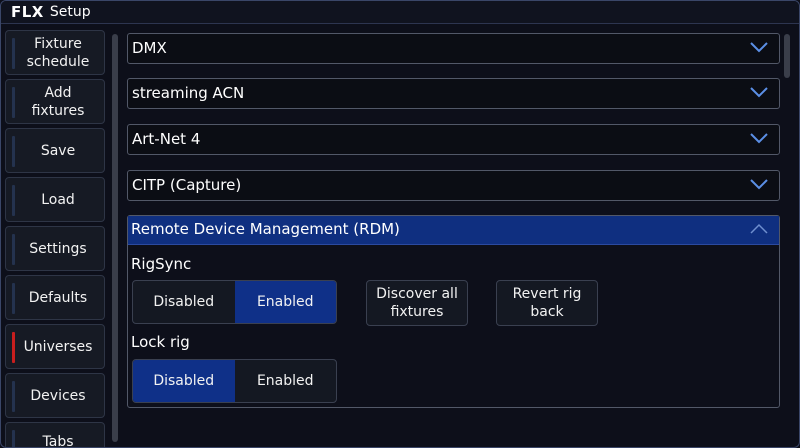  I want to click on sidebar-item-label: Defaults, so click(58, 297).